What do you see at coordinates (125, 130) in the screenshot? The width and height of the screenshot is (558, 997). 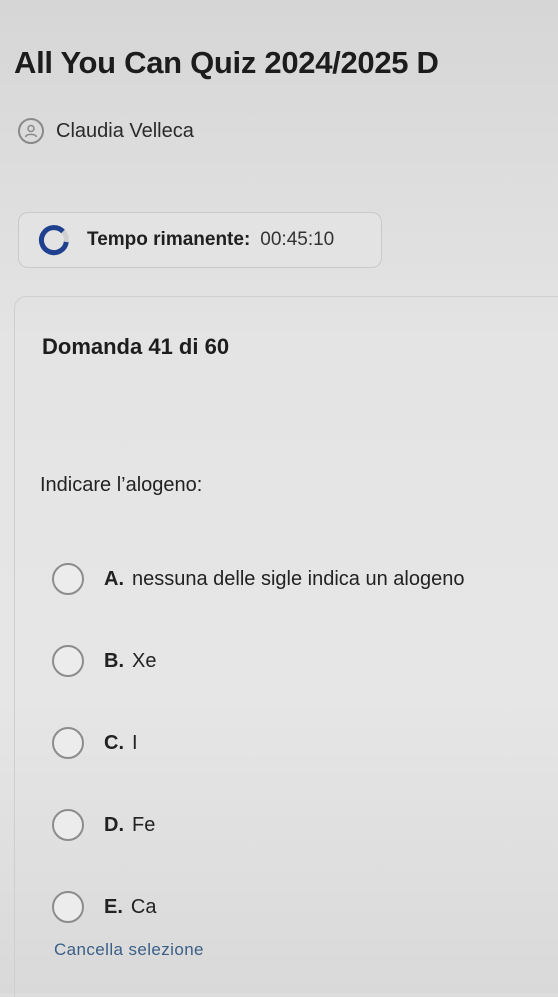 I see `user-name: Claudia Velleca` at bounding box center [125, 130].